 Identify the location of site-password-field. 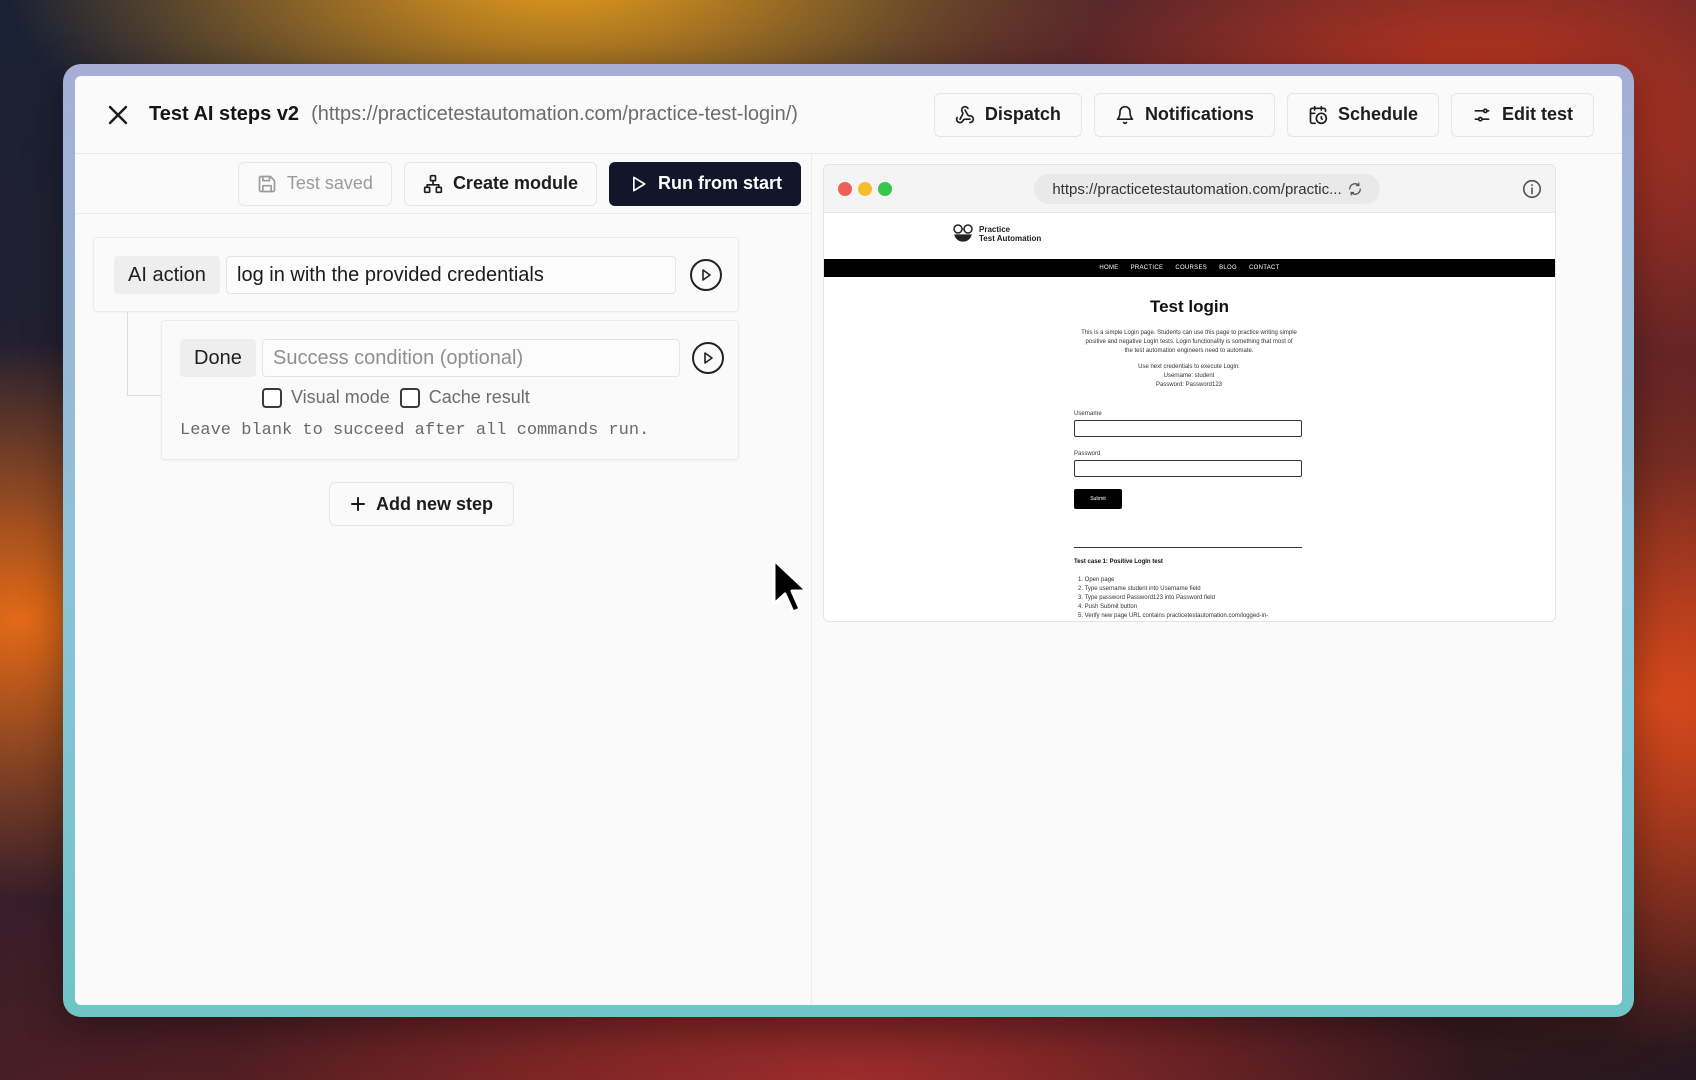
(1188, 468).